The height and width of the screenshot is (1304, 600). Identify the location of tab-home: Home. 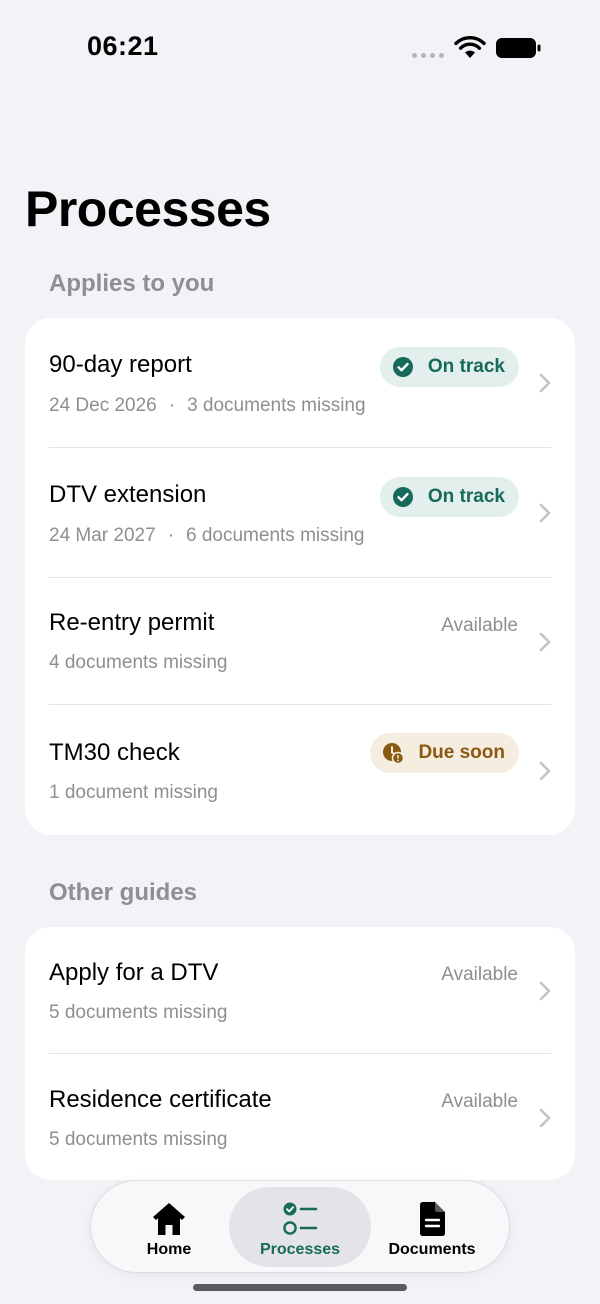
(169, 1227).